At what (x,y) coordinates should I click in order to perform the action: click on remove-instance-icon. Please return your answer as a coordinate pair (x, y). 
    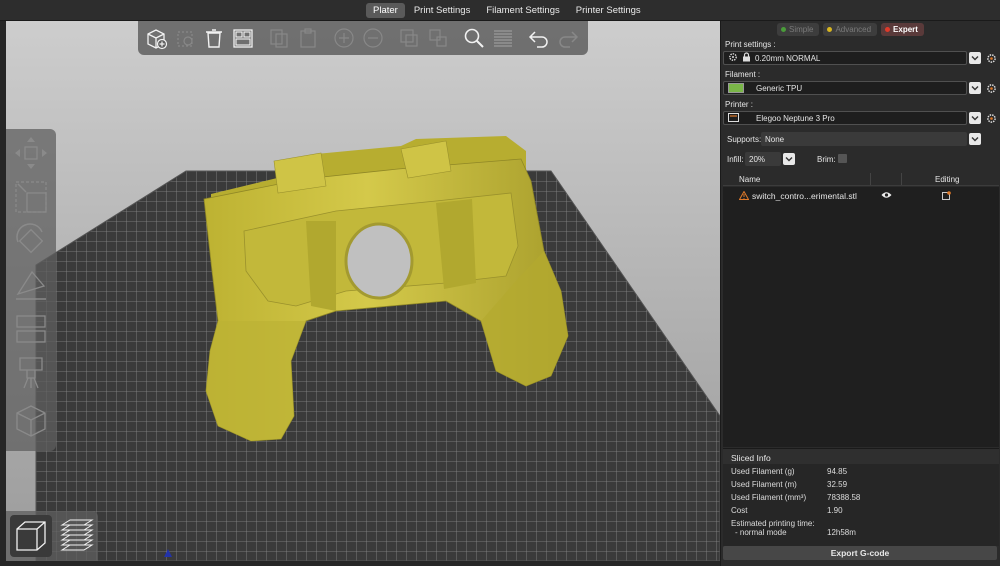
    Looking at the image, I should click on (373, 38).